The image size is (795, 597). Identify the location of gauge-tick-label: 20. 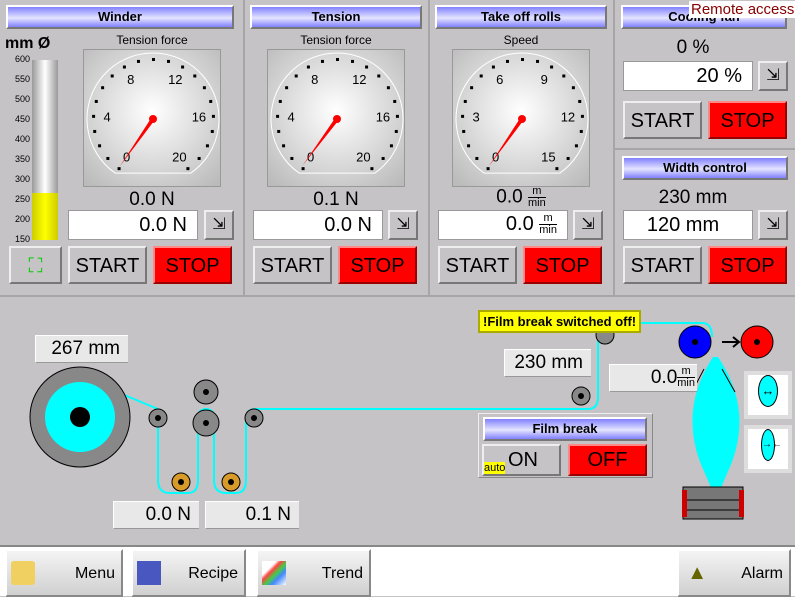
(363, 157).